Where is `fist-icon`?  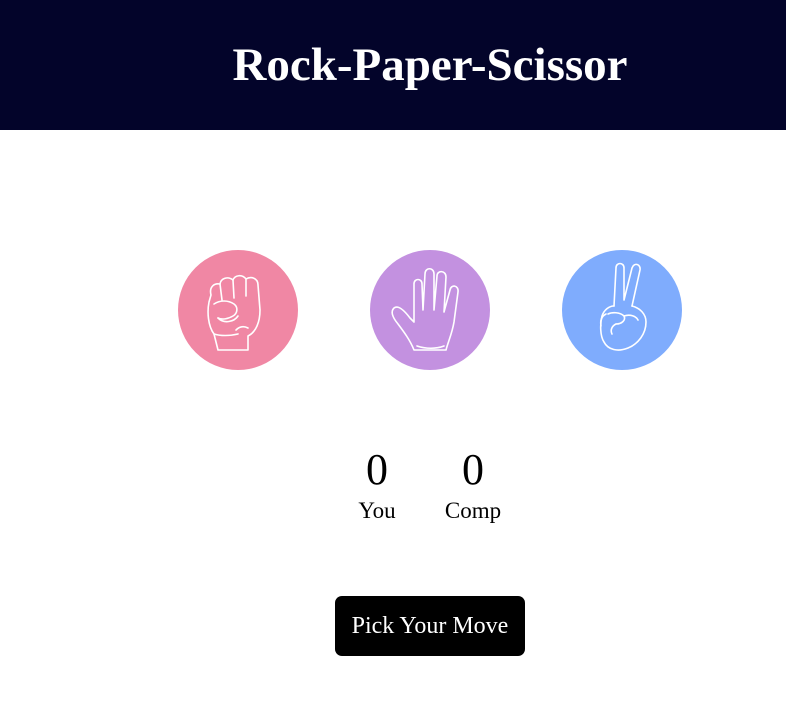
fist-icon is located at coordinates (234, 312).